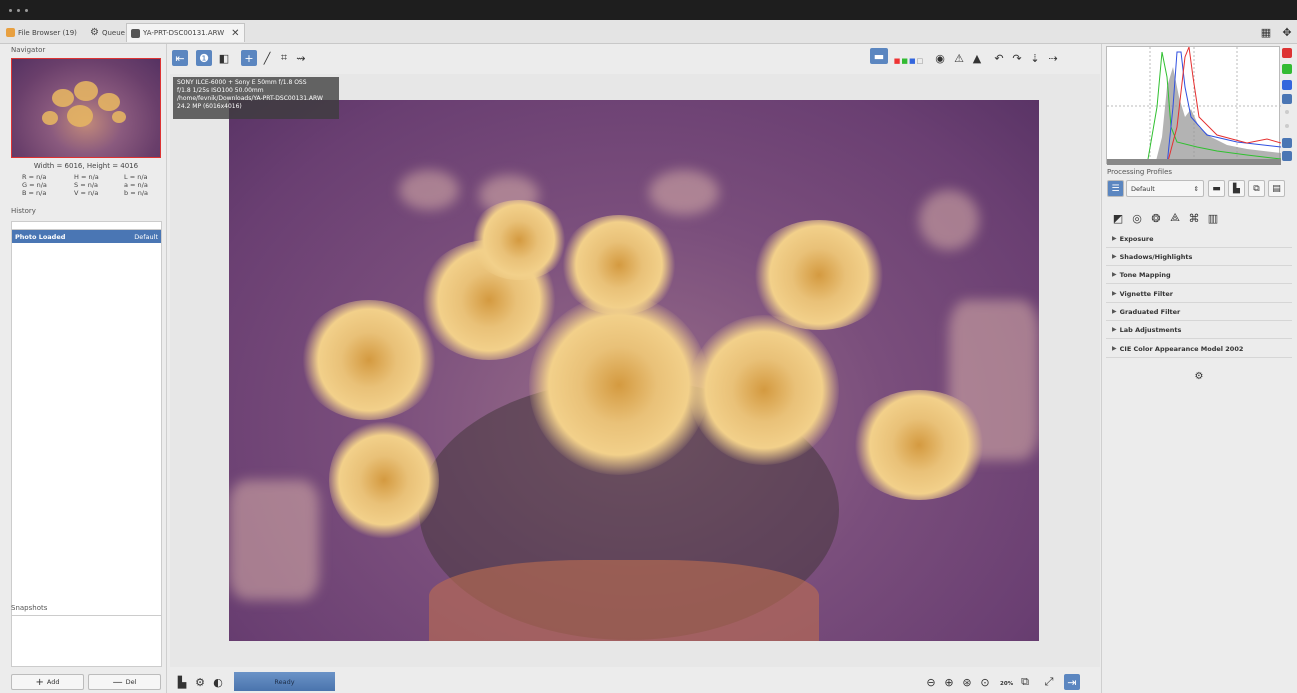 The height and width of the screenshot is (693, 1297). I want to click on spinner-icon: ⇕, so click(1196, 188).